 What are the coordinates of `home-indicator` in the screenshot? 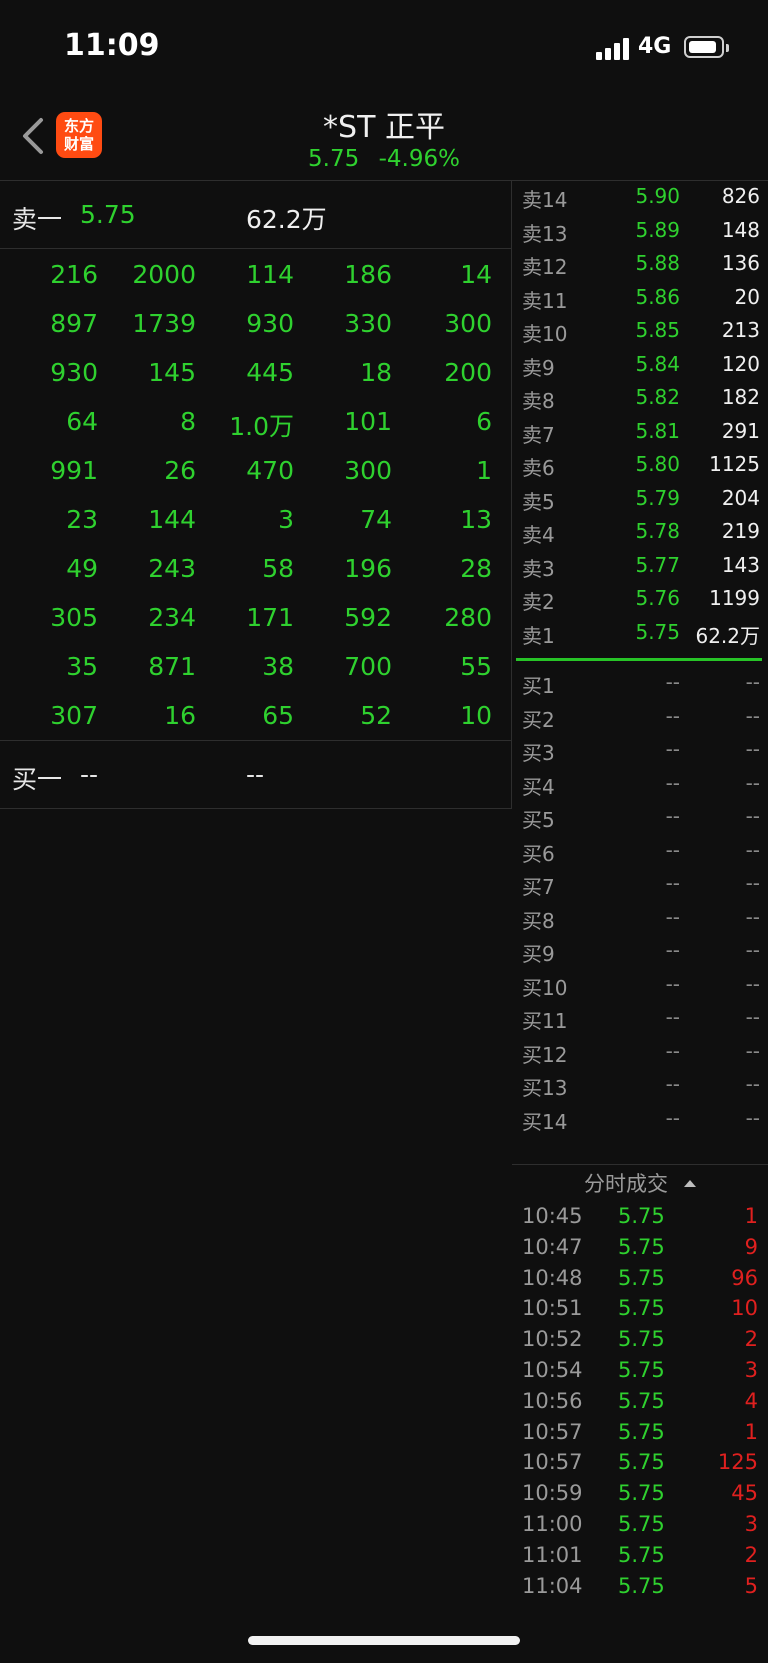 It's located at (384, 1640).